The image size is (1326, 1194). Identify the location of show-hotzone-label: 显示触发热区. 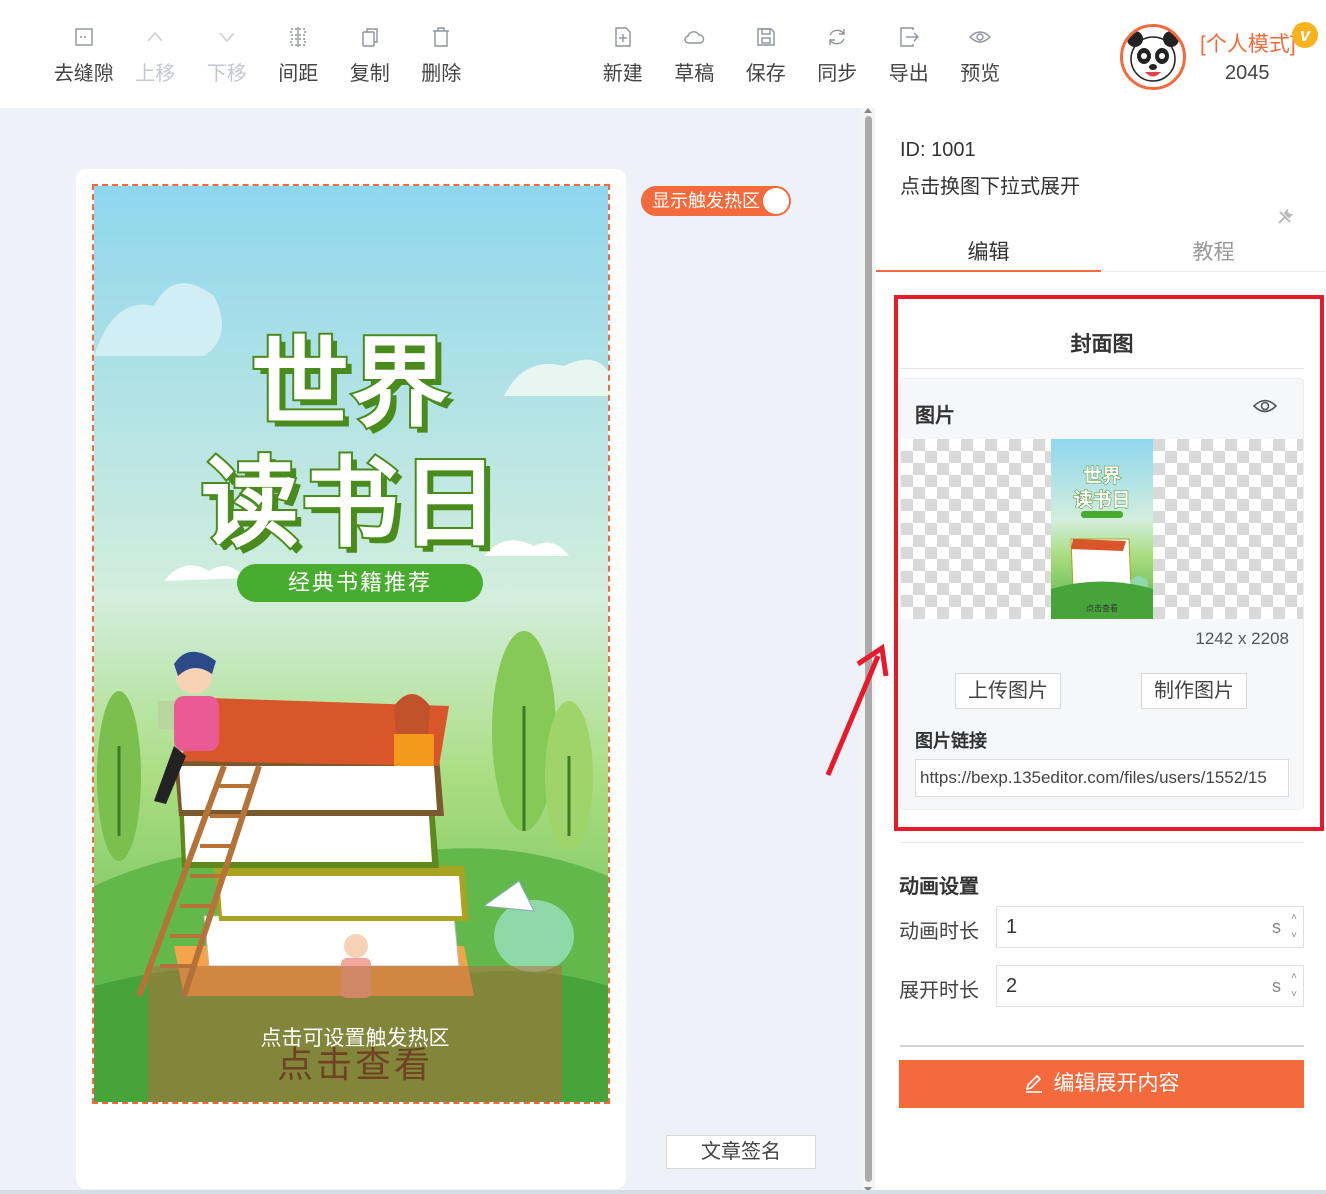
(706, 201).